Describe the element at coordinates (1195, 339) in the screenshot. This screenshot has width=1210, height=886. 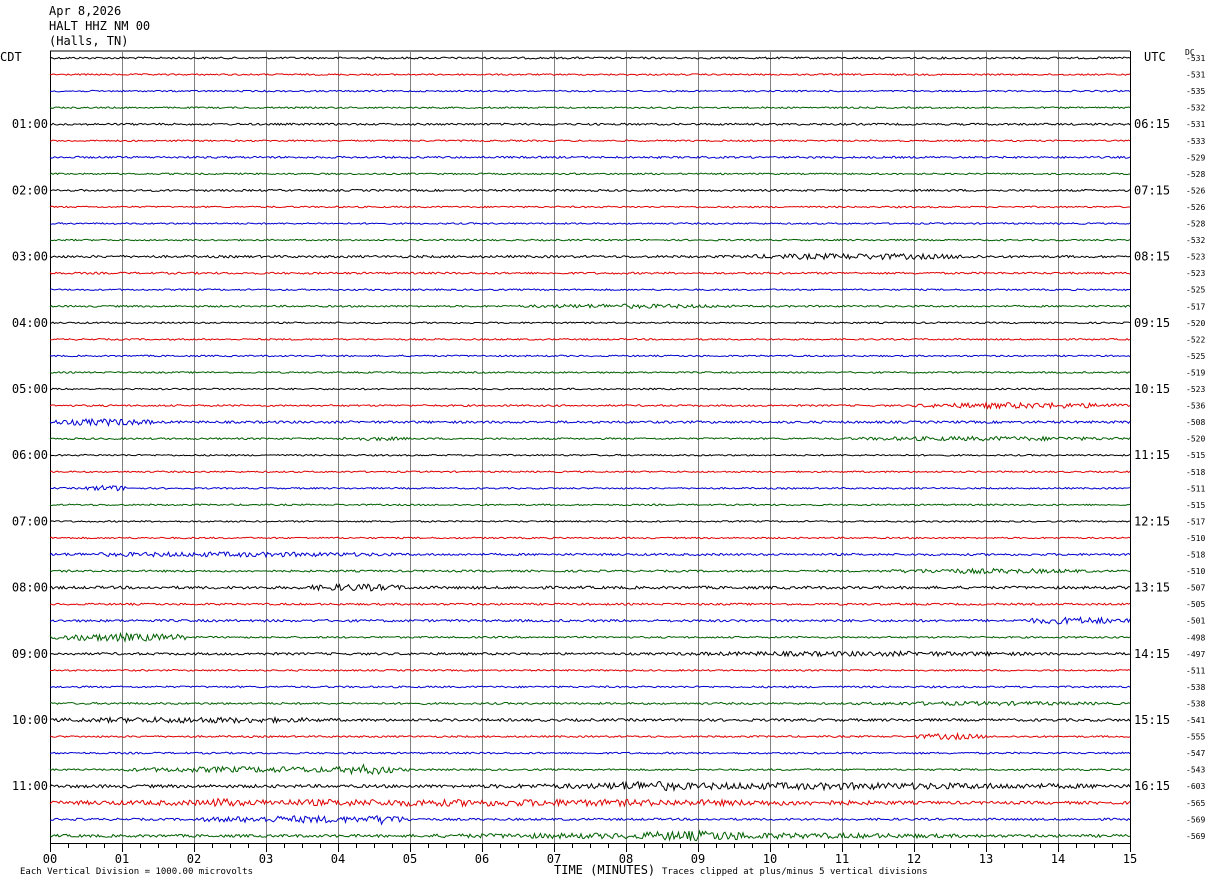
I see `dc-offset-label: -522` at that location.